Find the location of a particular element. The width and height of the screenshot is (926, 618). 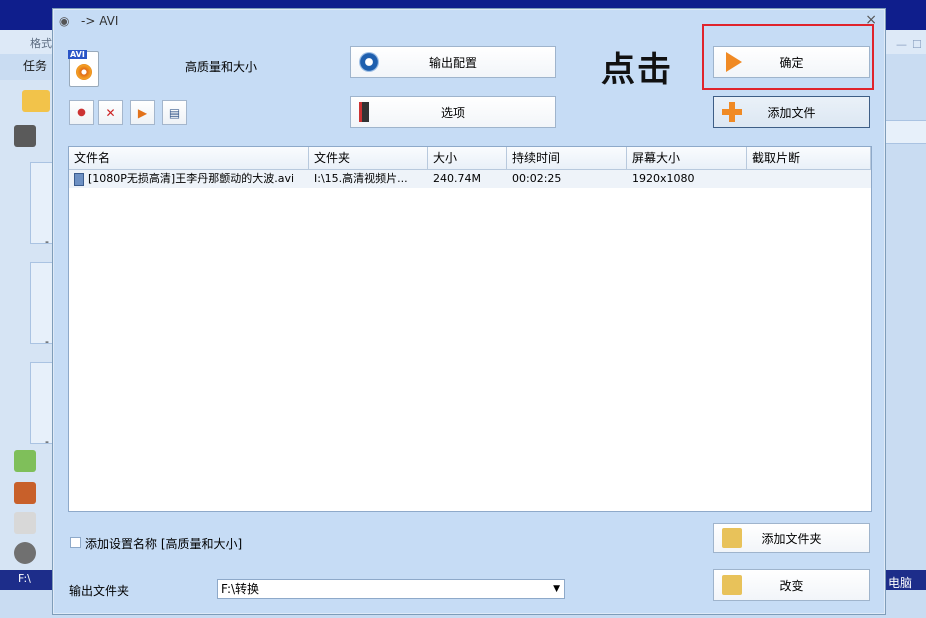

column-resolution: 屏幕大小 is located at coordinates (687, 158).